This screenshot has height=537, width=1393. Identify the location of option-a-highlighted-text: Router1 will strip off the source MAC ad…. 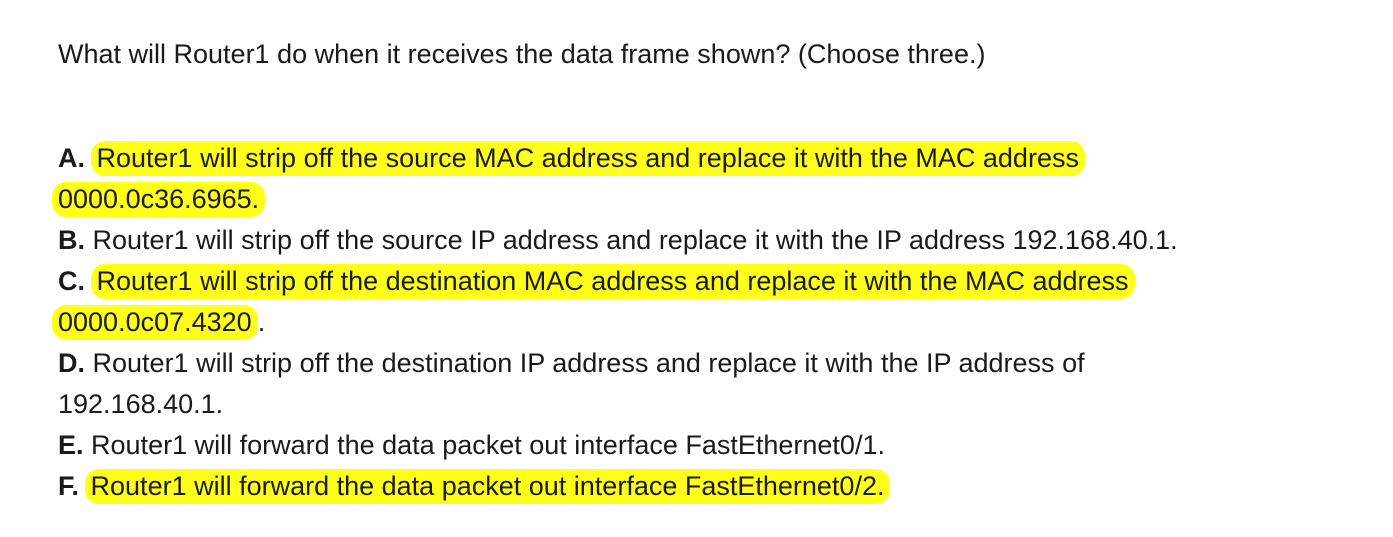
(587, 158).